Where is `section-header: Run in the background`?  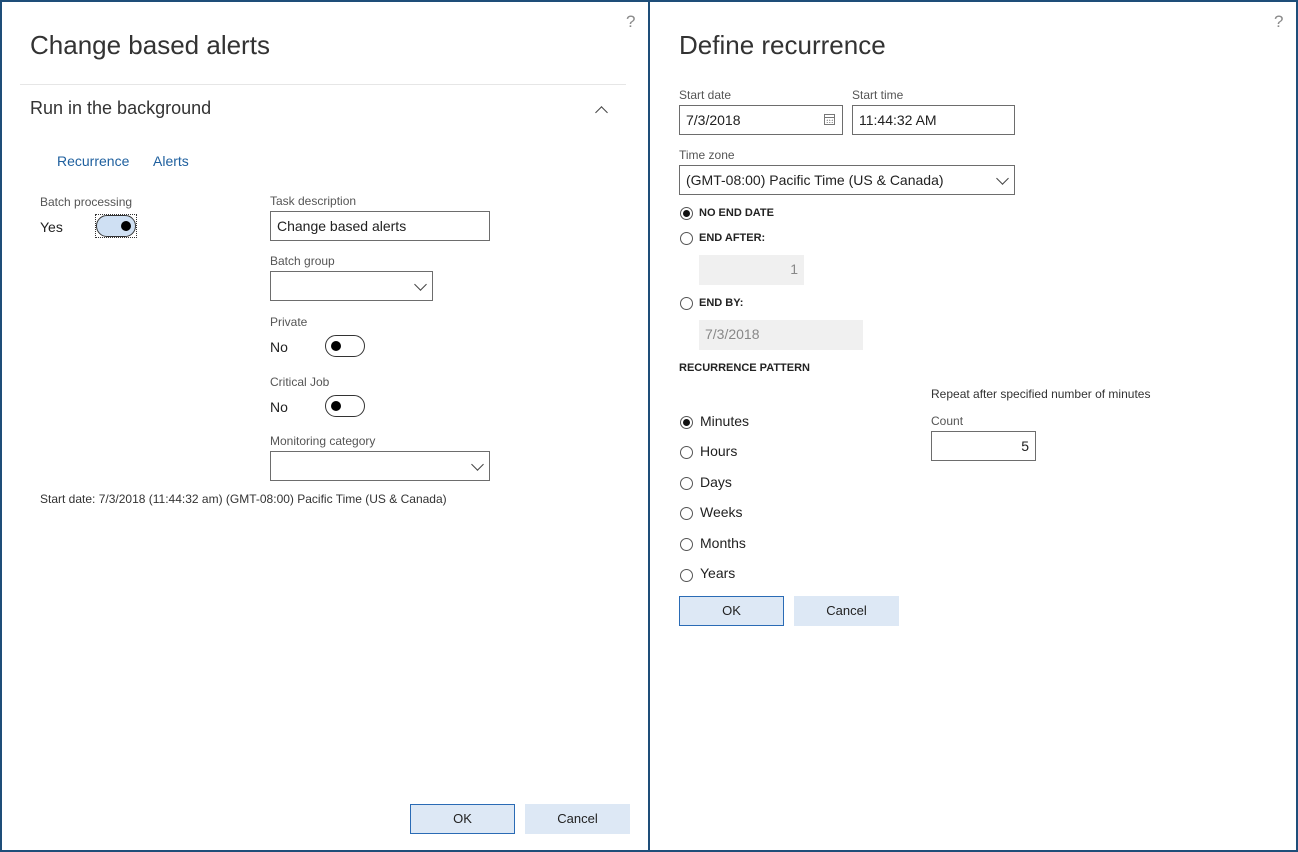 section-header: Run in the background is located at coordinates (120, 108).